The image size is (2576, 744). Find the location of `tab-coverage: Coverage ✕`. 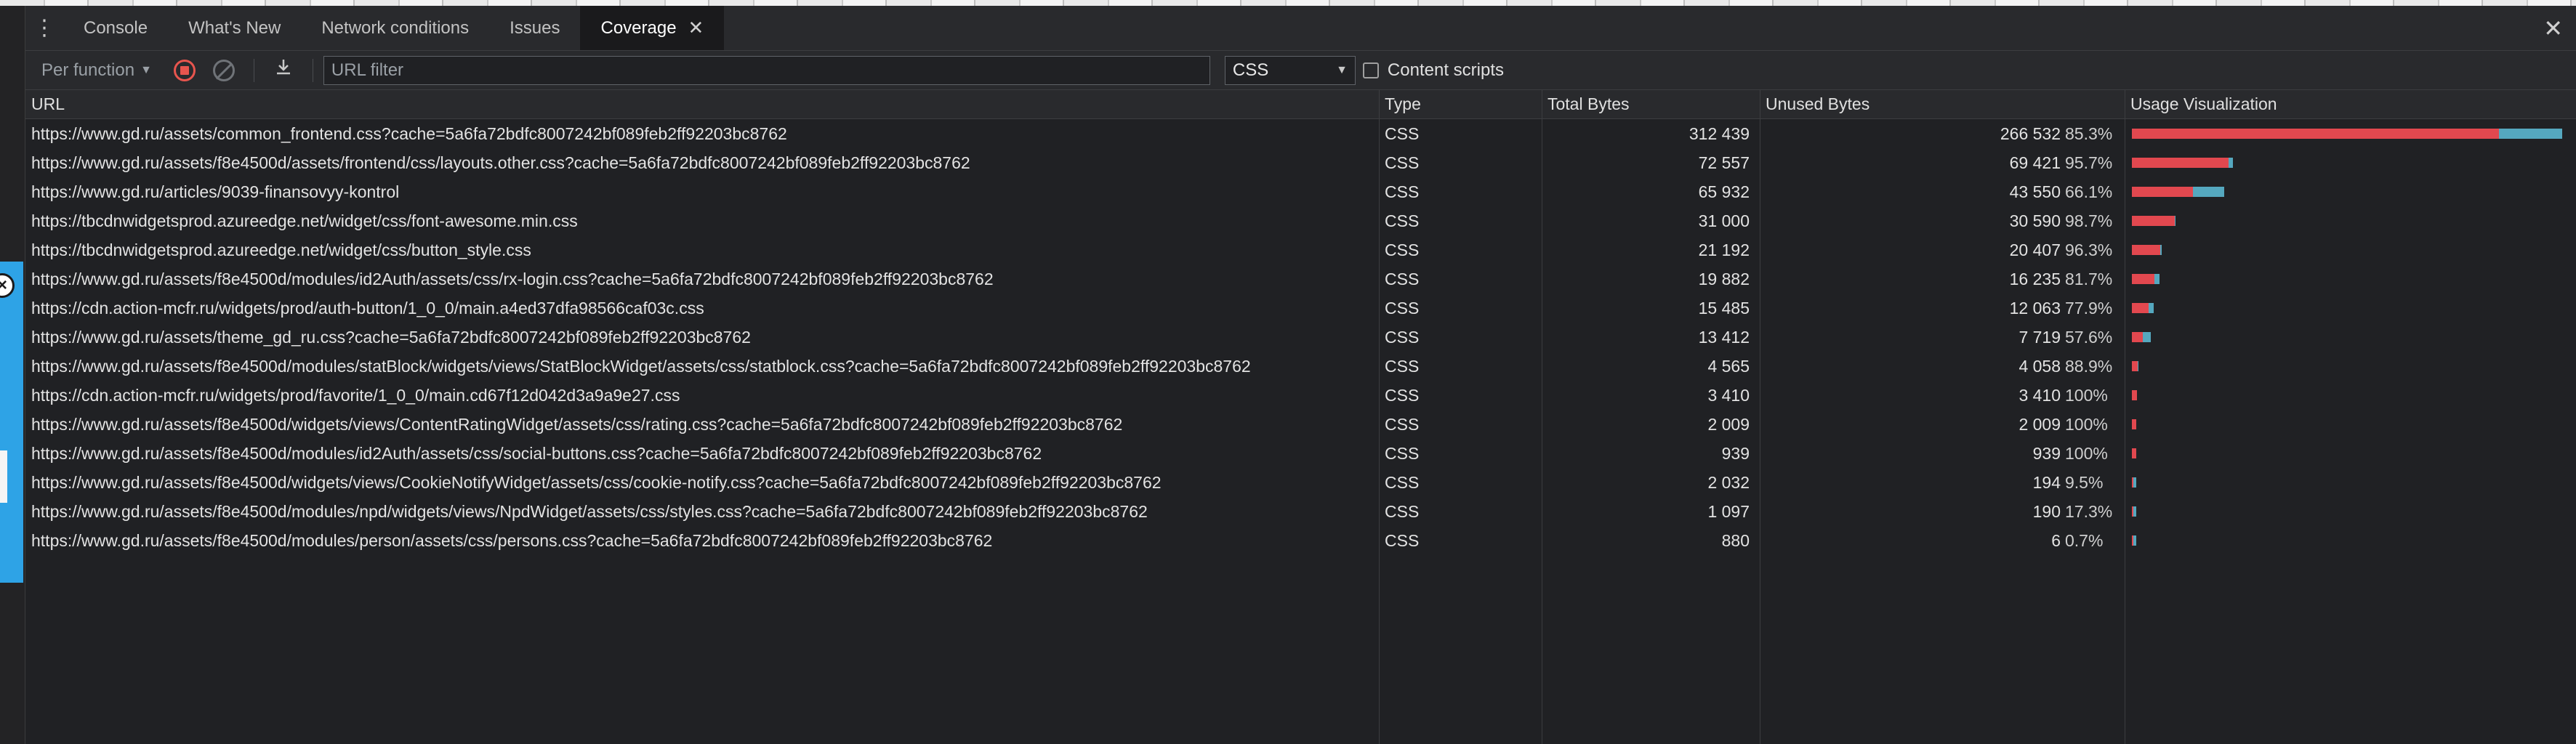

tab-coverage: Coverage ✕ is located at coordinates (652, 28).